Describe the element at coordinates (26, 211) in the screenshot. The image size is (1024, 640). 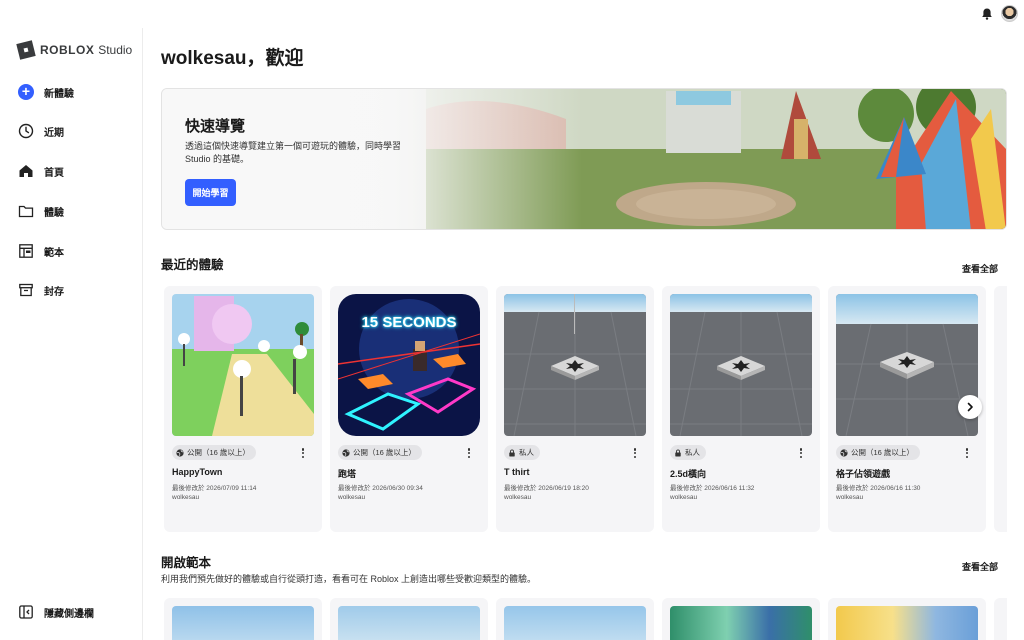
I see `folder-icon` at that location.